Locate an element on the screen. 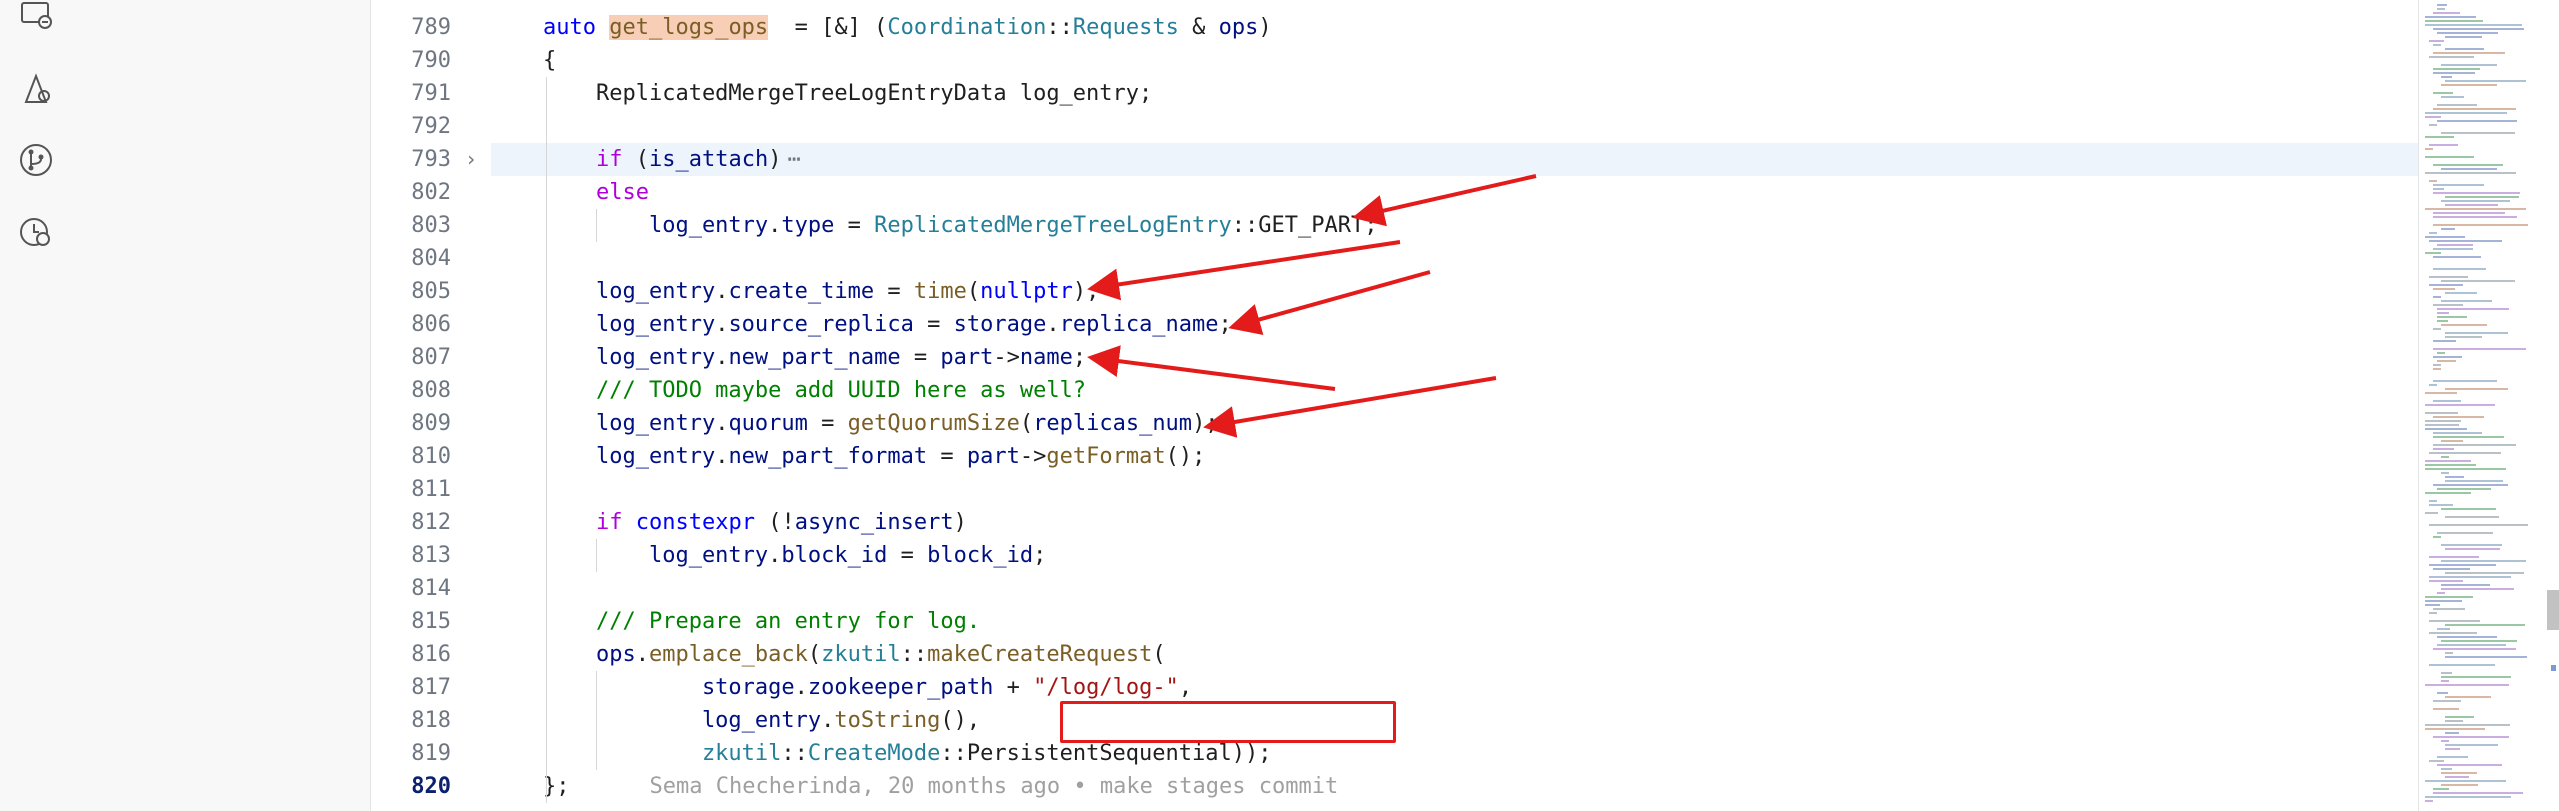 The width and height of the screenshot is (2559, 811). code-line: /// Prepare an entry for log. is located at coordinates (761, 621).